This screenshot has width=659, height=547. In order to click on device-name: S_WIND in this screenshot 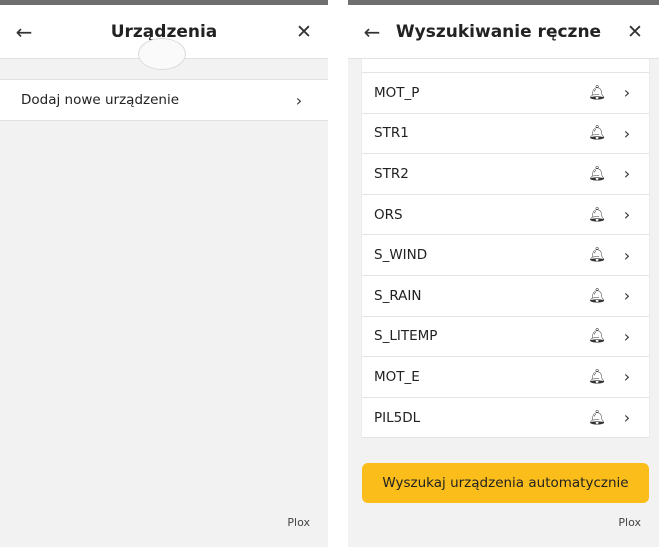, I will do `click(401, 255)`.